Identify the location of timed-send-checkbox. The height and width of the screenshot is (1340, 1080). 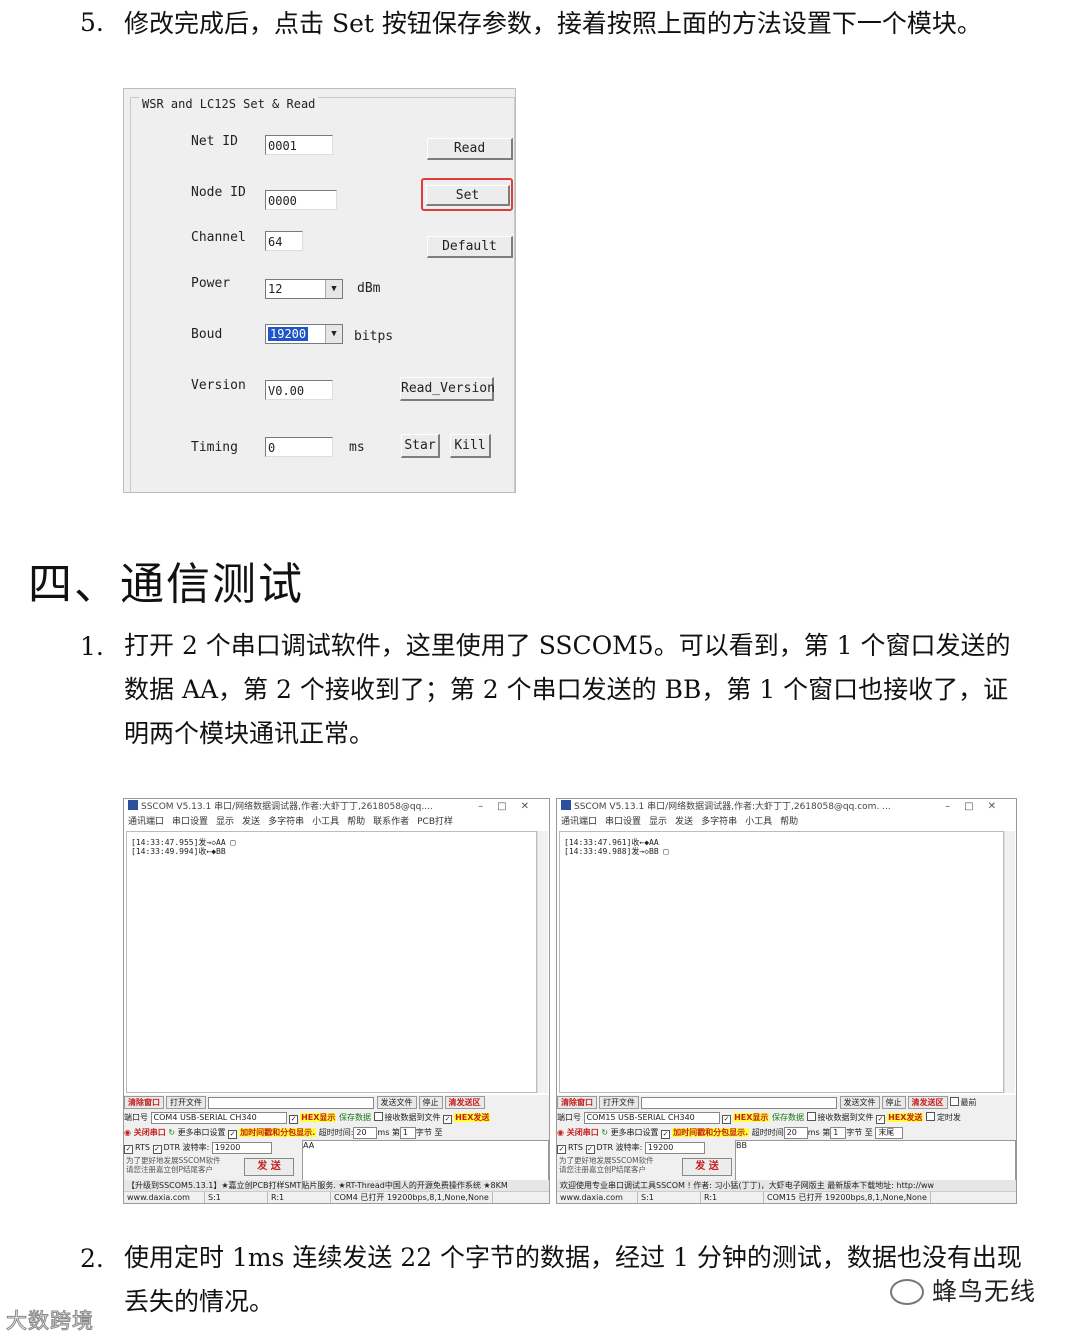
(930, 1116).